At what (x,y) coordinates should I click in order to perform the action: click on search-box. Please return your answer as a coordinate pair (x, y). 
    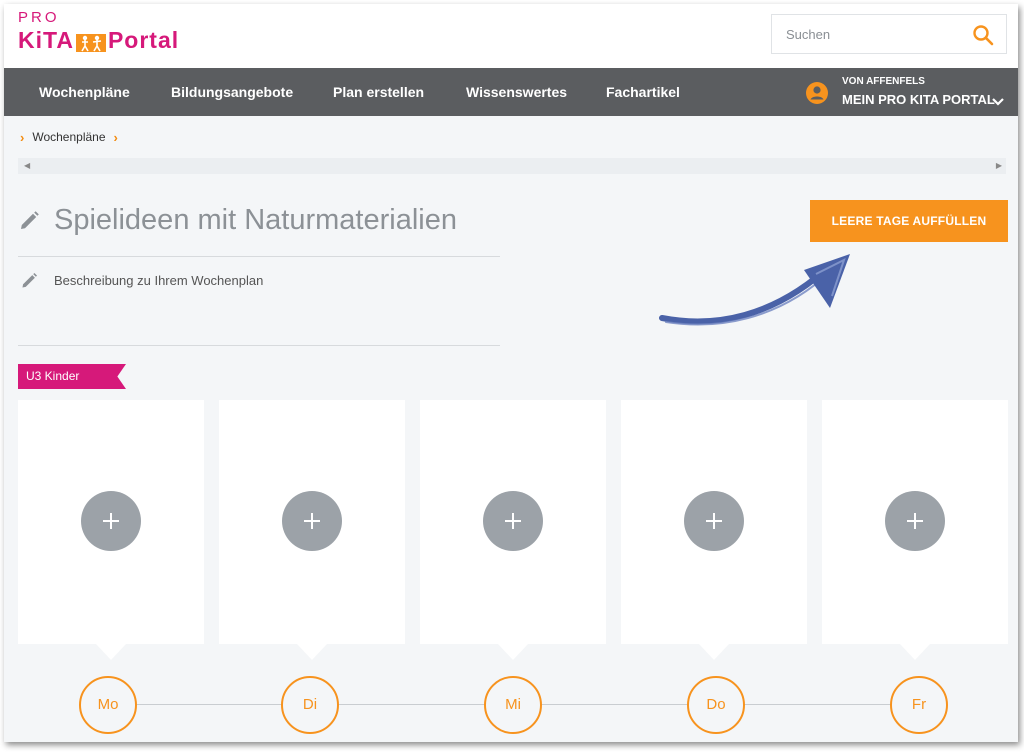
    Looking at the image, I should click on (889, 34).